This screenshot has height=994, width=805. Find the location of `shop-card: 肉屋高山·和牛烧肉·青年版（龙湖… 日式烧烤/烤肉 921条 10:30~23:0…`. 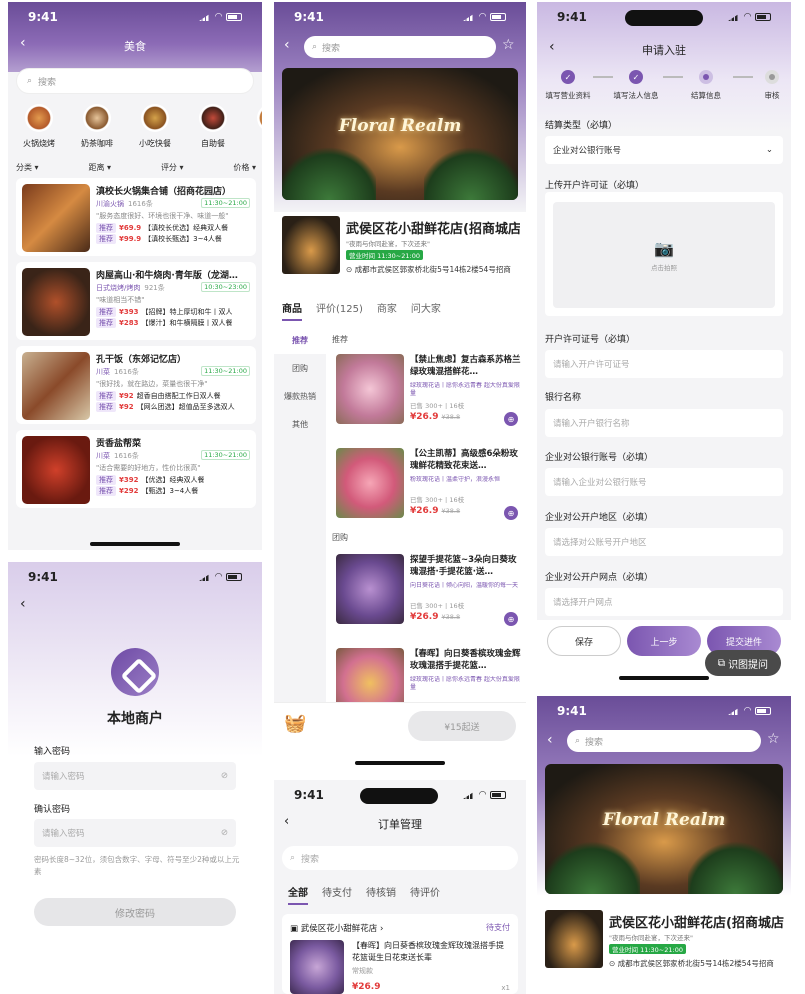

shop-card: 肉屋高山·和牛烧肉·青年版（龙湖… 日式烧烤/烤肉 921条 10:30~23:0… is located at coordinates (136, 301).